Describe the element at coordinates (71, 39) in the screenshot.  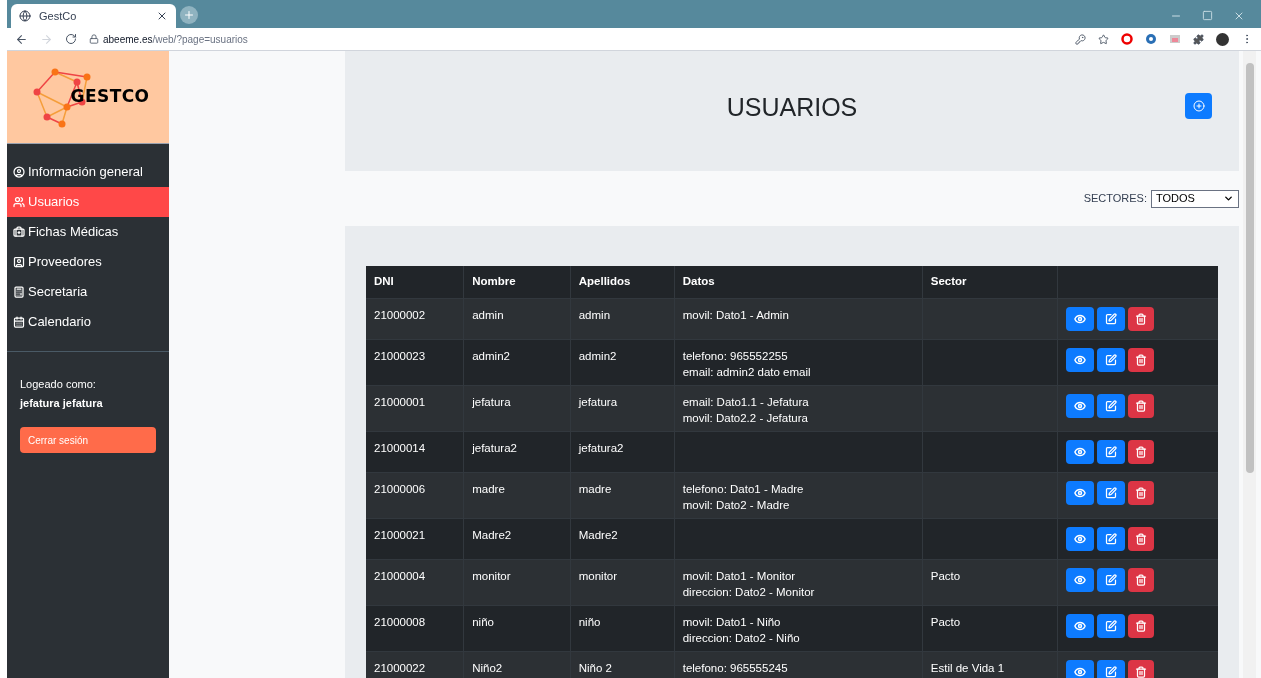
I see `reload-icon` at that location.